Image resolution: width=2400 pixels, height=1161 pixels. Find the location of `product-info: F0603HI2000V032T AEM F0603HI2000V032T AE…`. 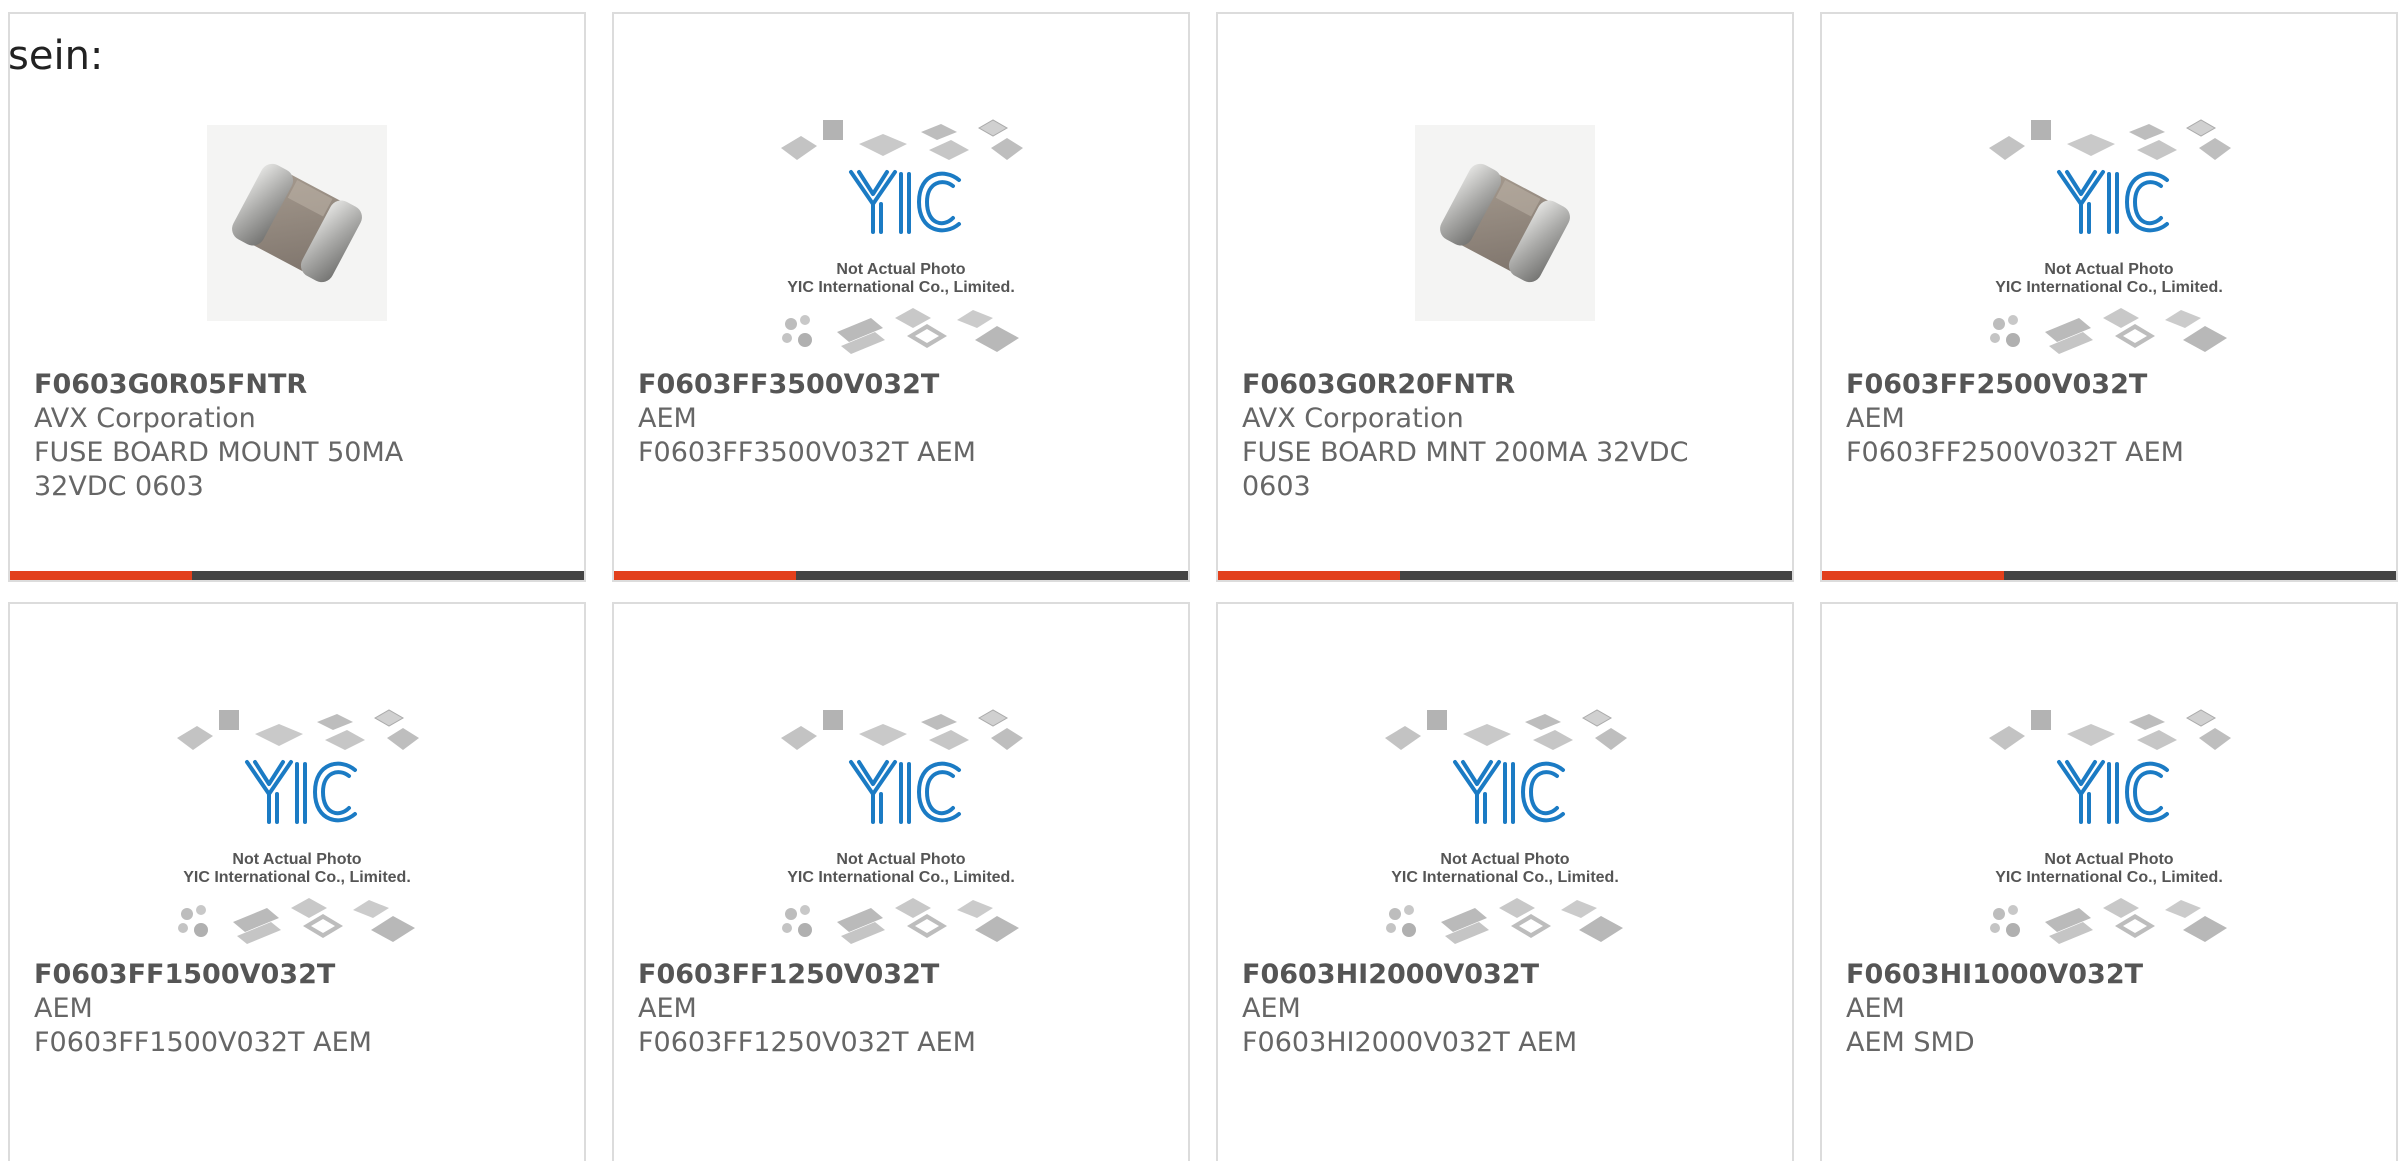

product-info: F0603HI2000V032T AEM F0603HI2000V032T AE… is located at coordinates (1505, 1009).